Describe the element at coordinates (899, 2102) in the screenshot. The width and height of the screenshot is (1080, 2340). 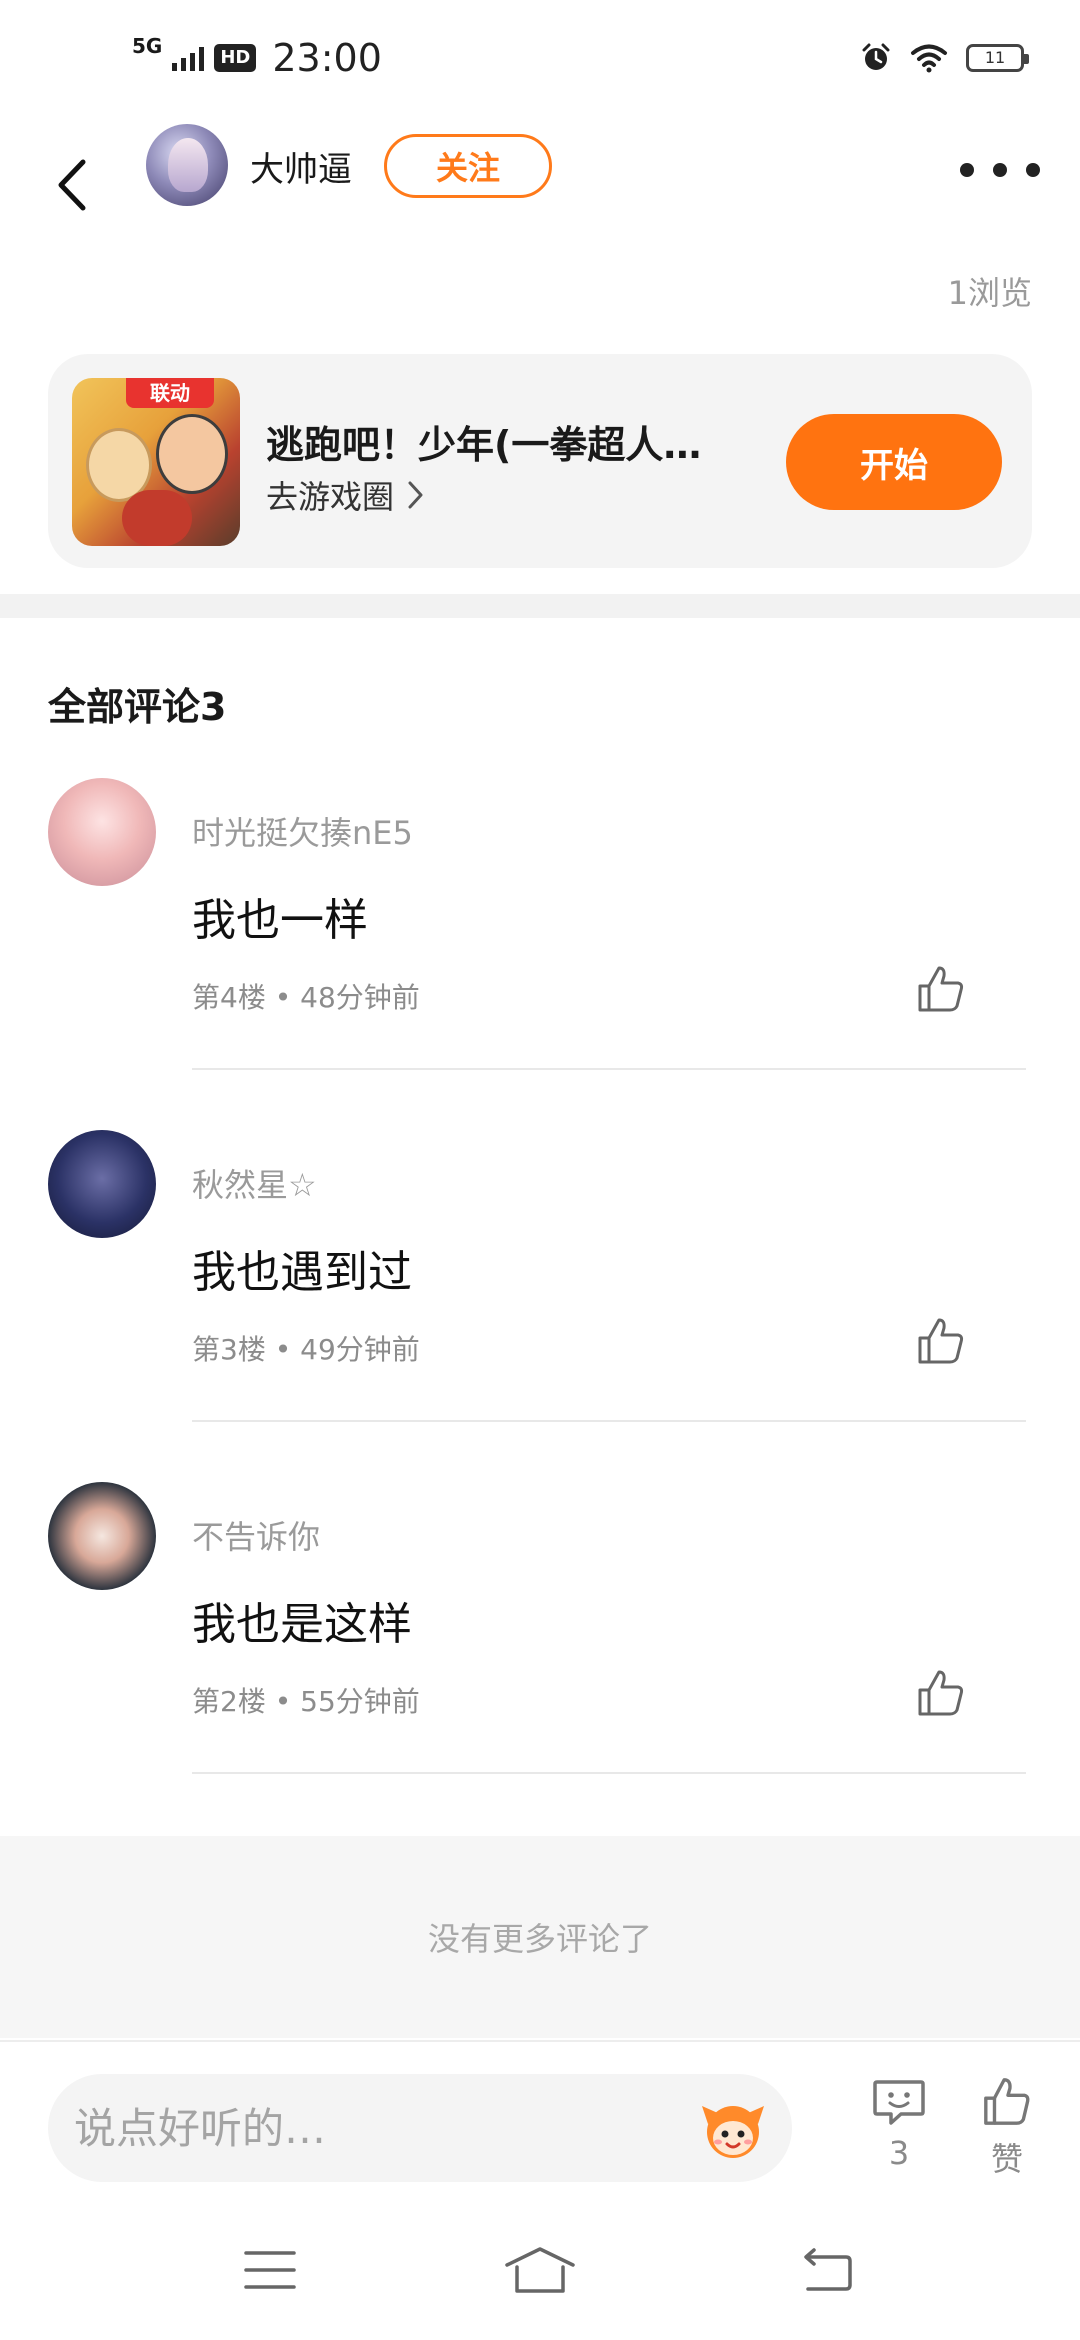
I see `comment-bubble-icon` at that location.